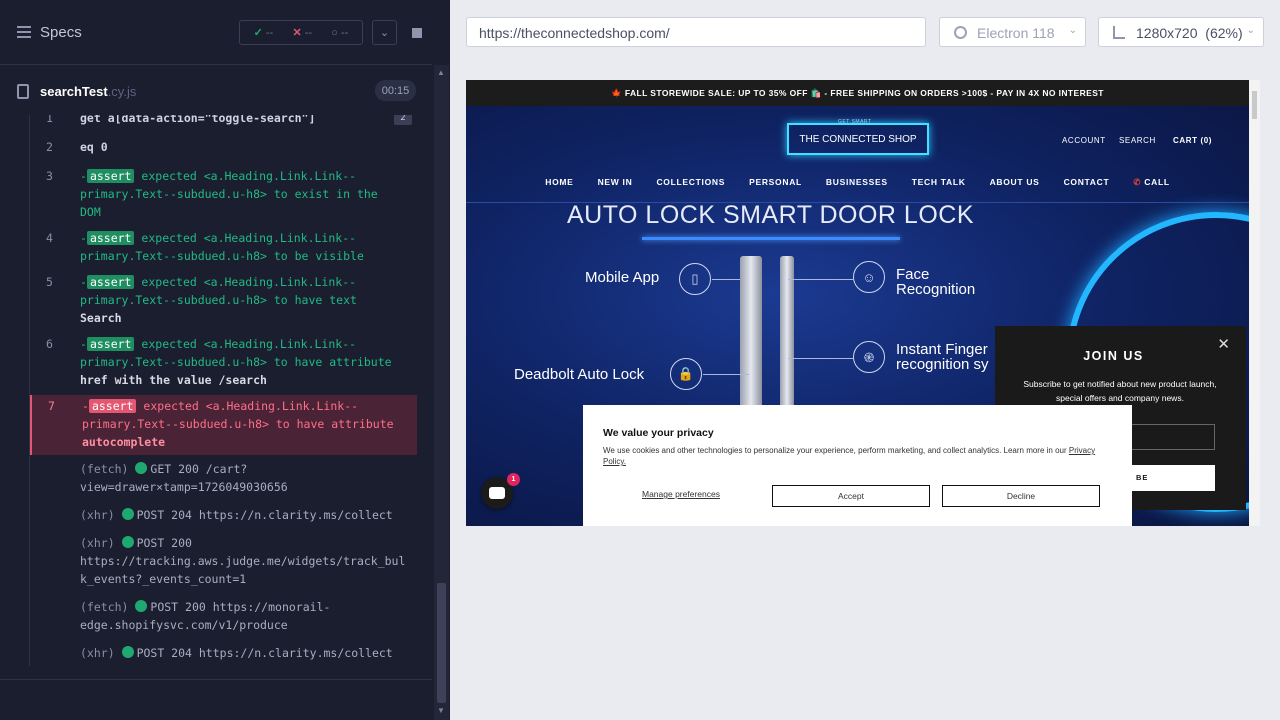 Image resolution: width=1280 pixels, height=720 pixels. Describe the element at coordinates (1015, 185) in the screenshot. I see `nav-about-us: ABOUT US` at that location.